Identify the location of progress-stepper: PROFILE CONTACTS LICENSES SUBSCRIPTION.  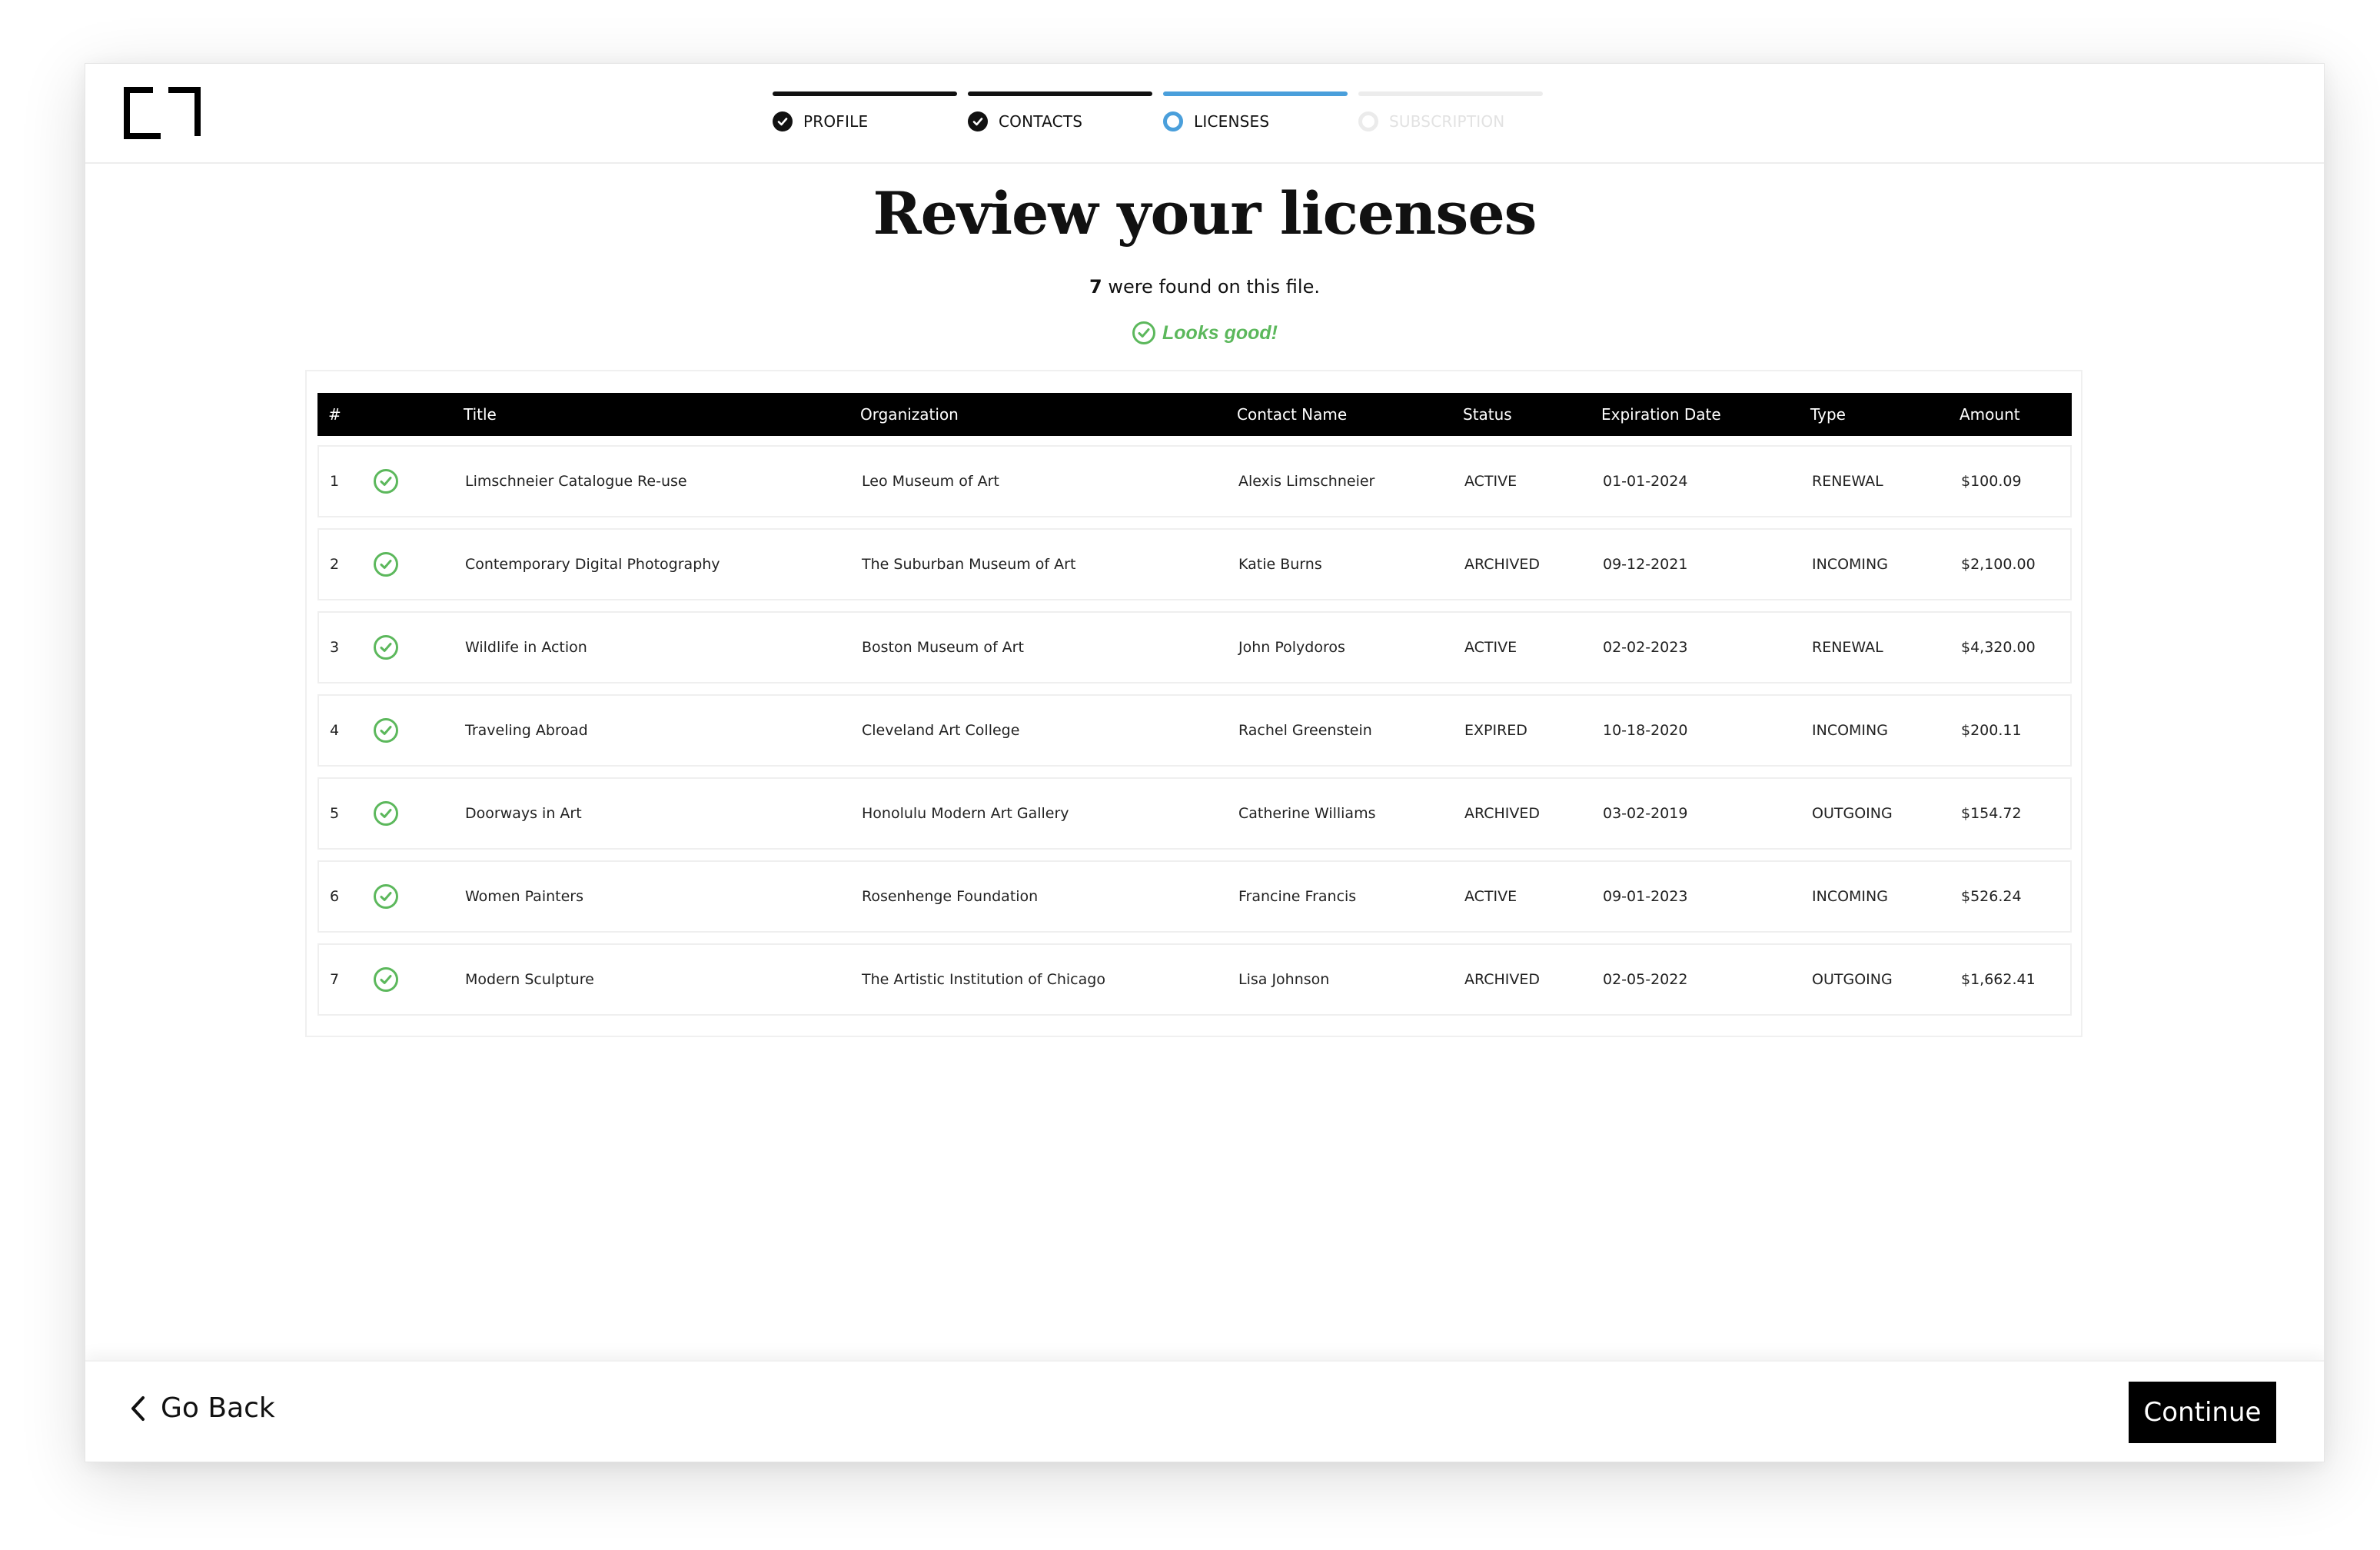
(1158, 111).